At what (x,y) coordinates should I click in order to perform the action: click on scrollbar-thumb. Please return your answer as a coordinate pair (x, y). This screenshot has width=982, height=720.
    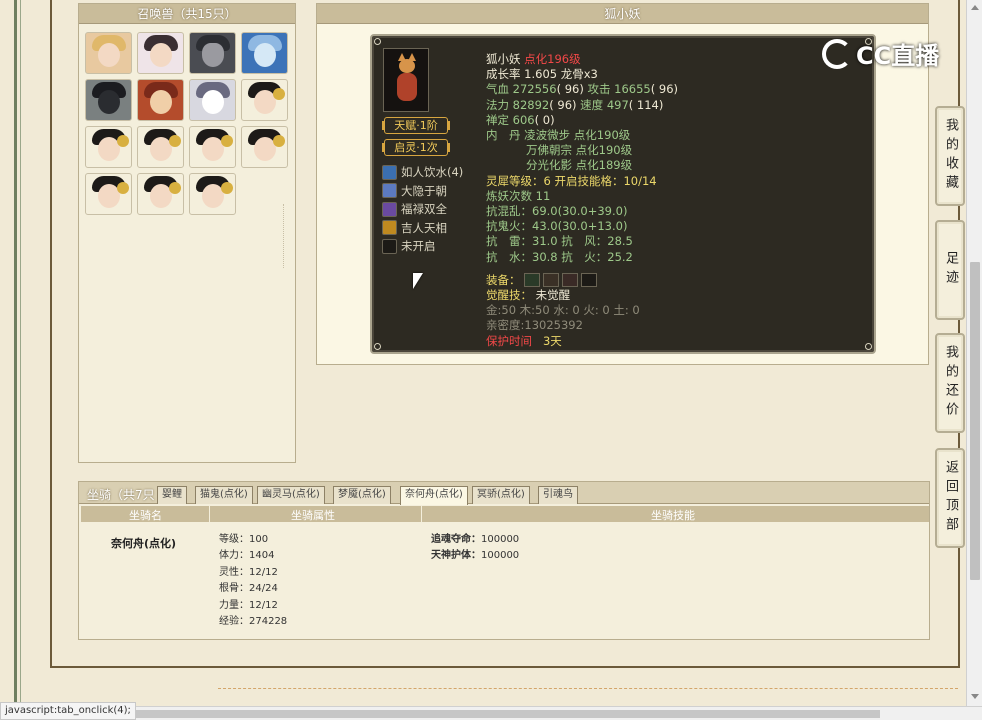
    Looking at the image, I should click on (975, 421).